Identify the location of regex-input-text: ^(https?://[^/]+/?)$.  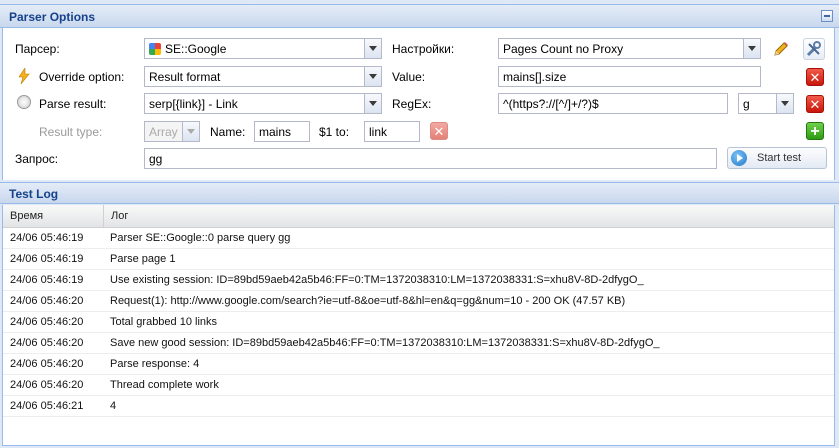
(551, 104).